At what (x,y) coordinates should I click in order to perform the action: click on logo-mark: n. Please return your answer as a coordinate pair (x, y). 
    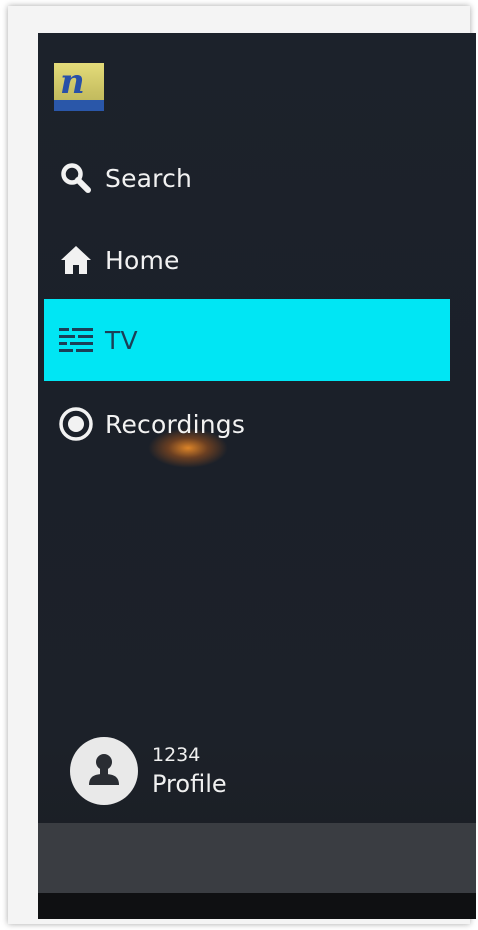
    Looking at the image, I should click on (72, 82).